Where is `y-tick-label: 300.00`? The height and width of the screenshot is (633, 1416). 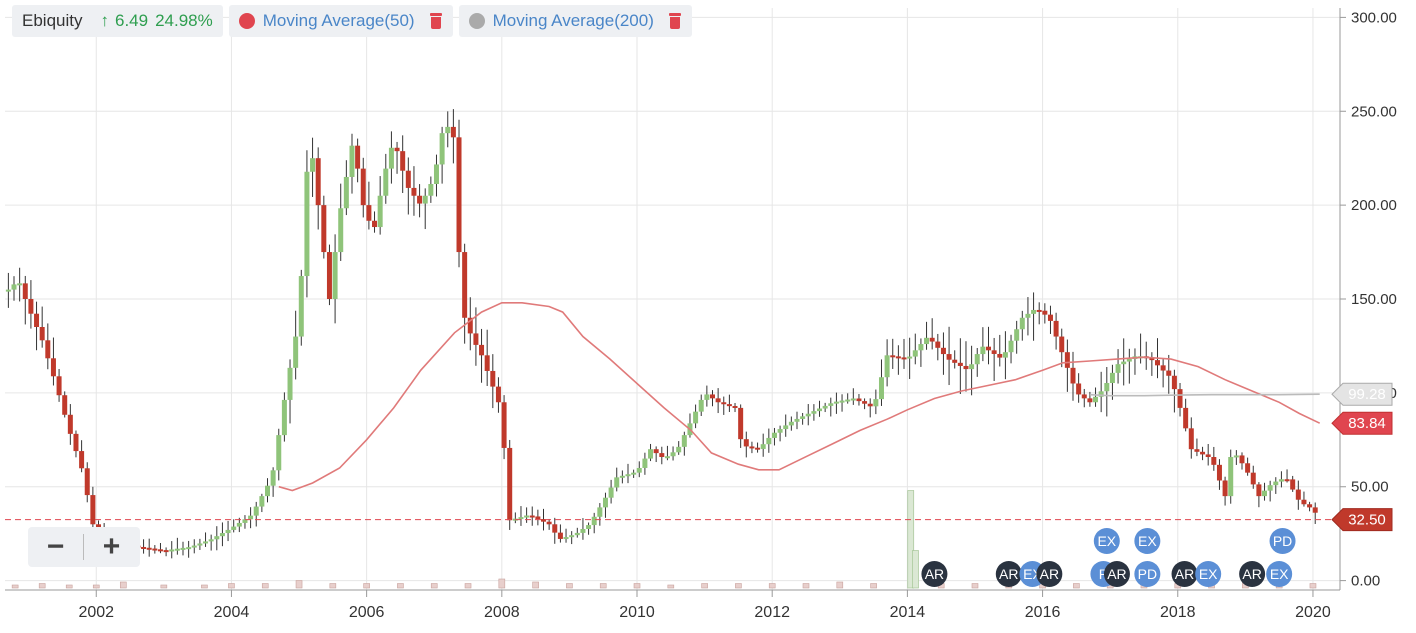
y-tick-label: 300.00 is located at coordinates (1374, 17).